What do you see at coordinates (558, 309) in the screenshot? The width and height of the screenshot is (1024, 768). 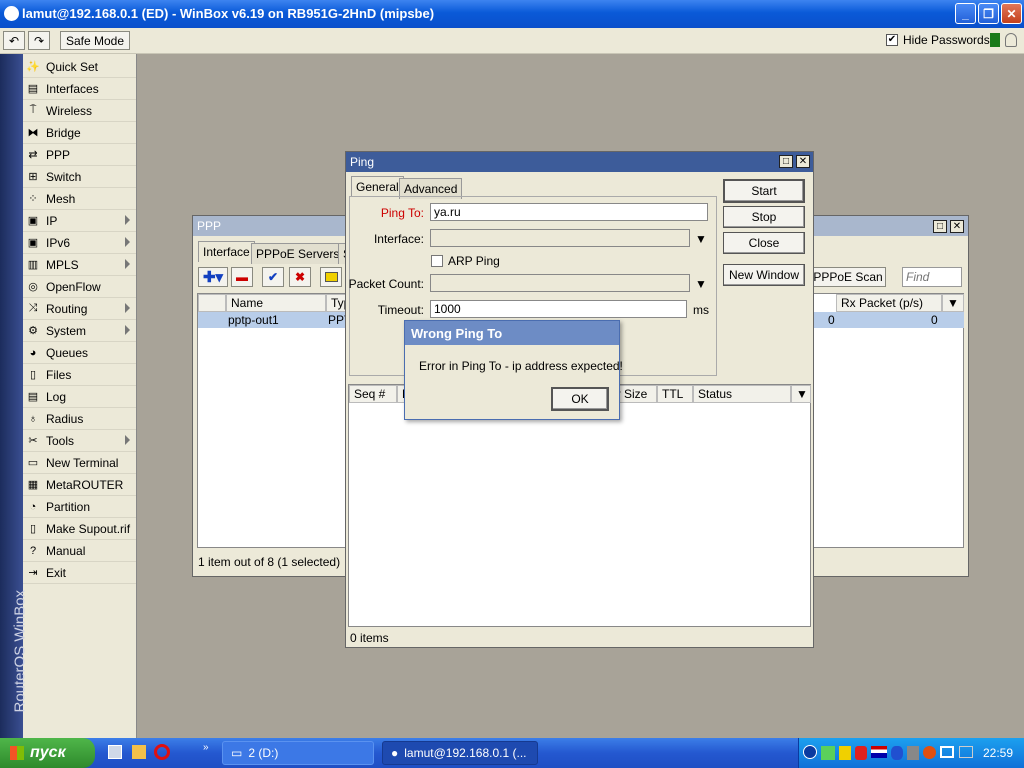 I see `timeout-input` at bounding box center [558, 309].